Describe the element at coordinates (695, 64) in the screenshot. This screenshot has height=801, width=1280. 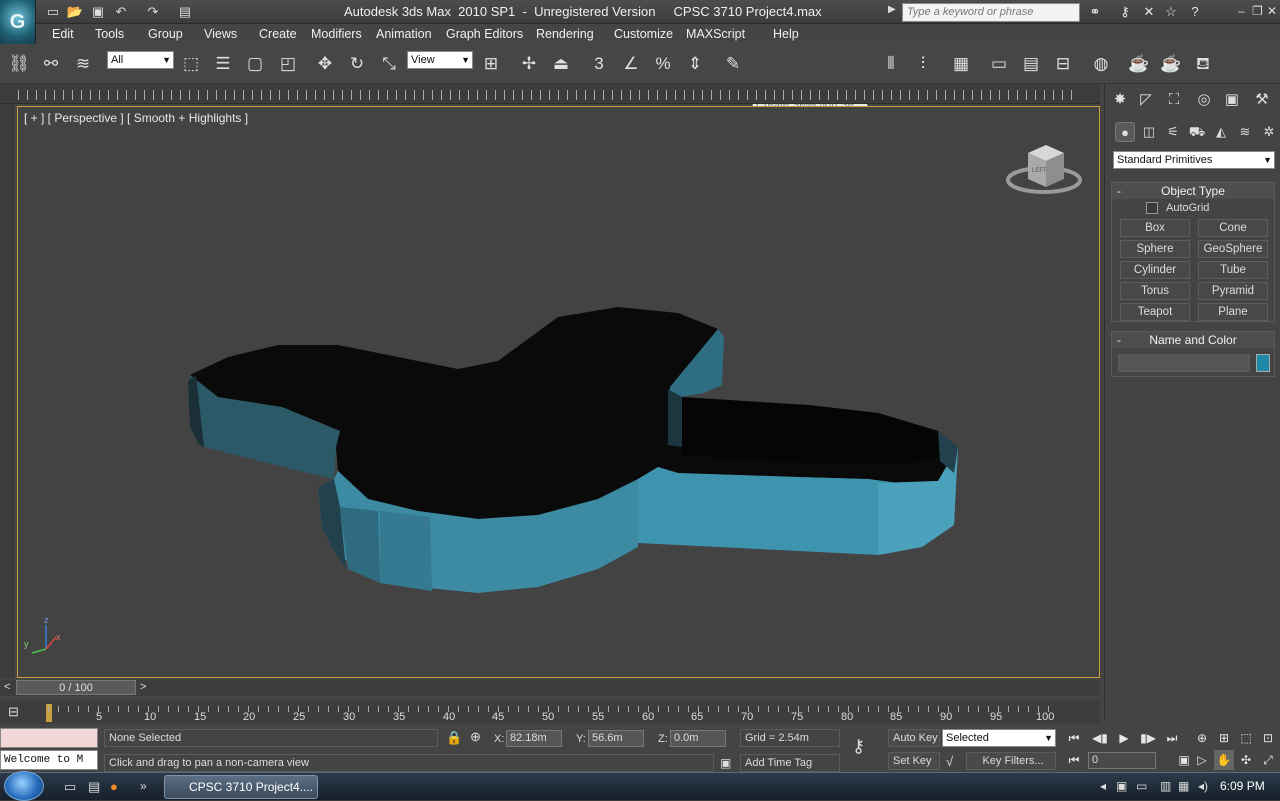
I see `spinner-snap-icon: ⇕` at that location.